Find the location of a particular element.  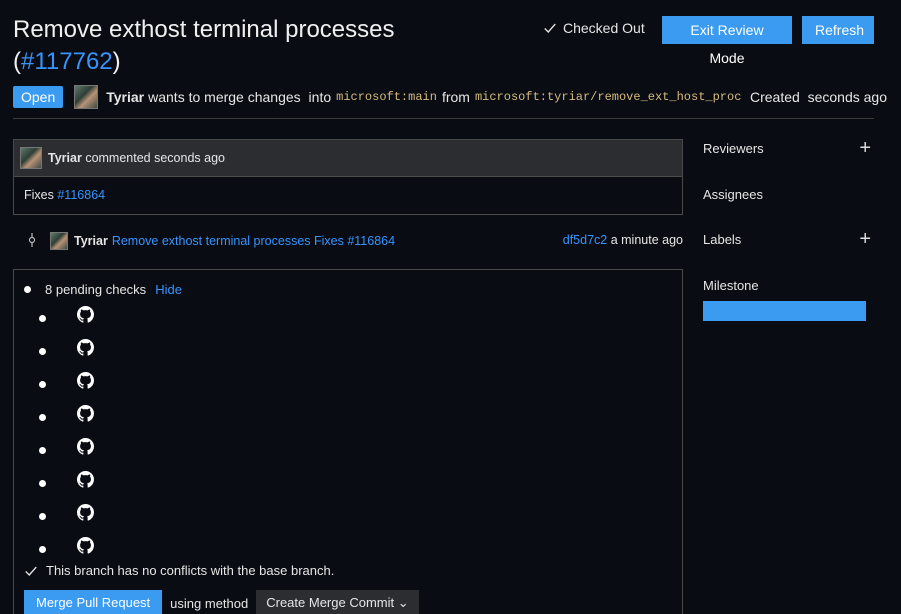

sidebar-reviewers: Reviewers + is located at coordinates (788, 148).